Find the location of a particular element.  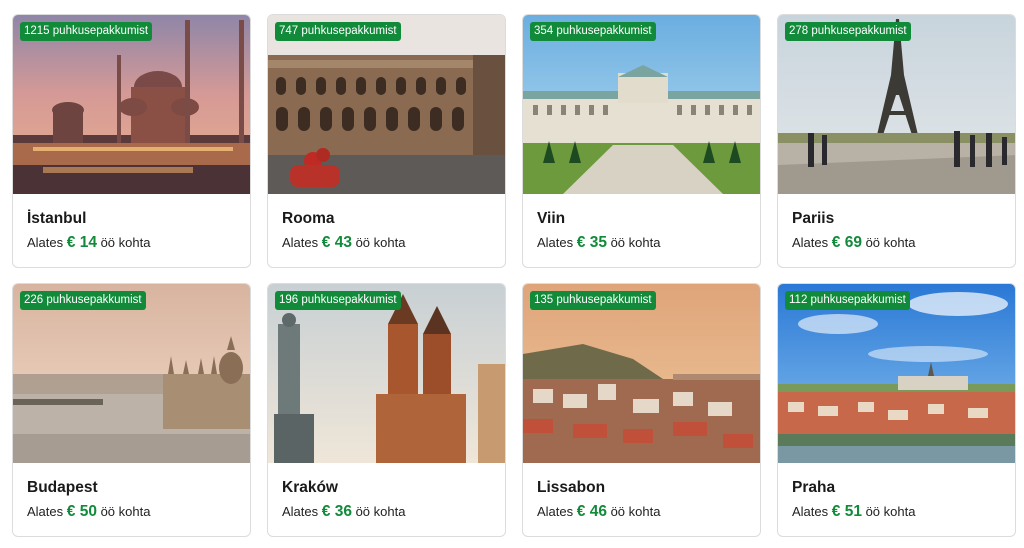

city-name: İstanbul is located at coordinates (131, 219).